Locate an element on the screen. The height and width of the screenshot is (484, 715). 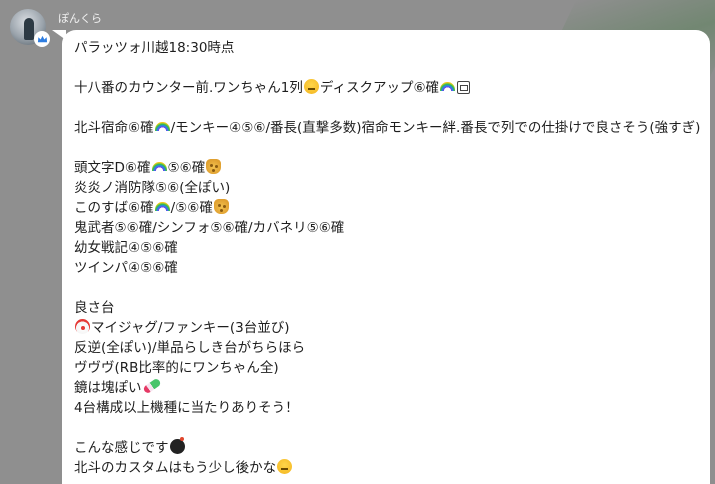
message-line: 幼女戦記④⑤⑥確 is located at coordinates (387, 248).